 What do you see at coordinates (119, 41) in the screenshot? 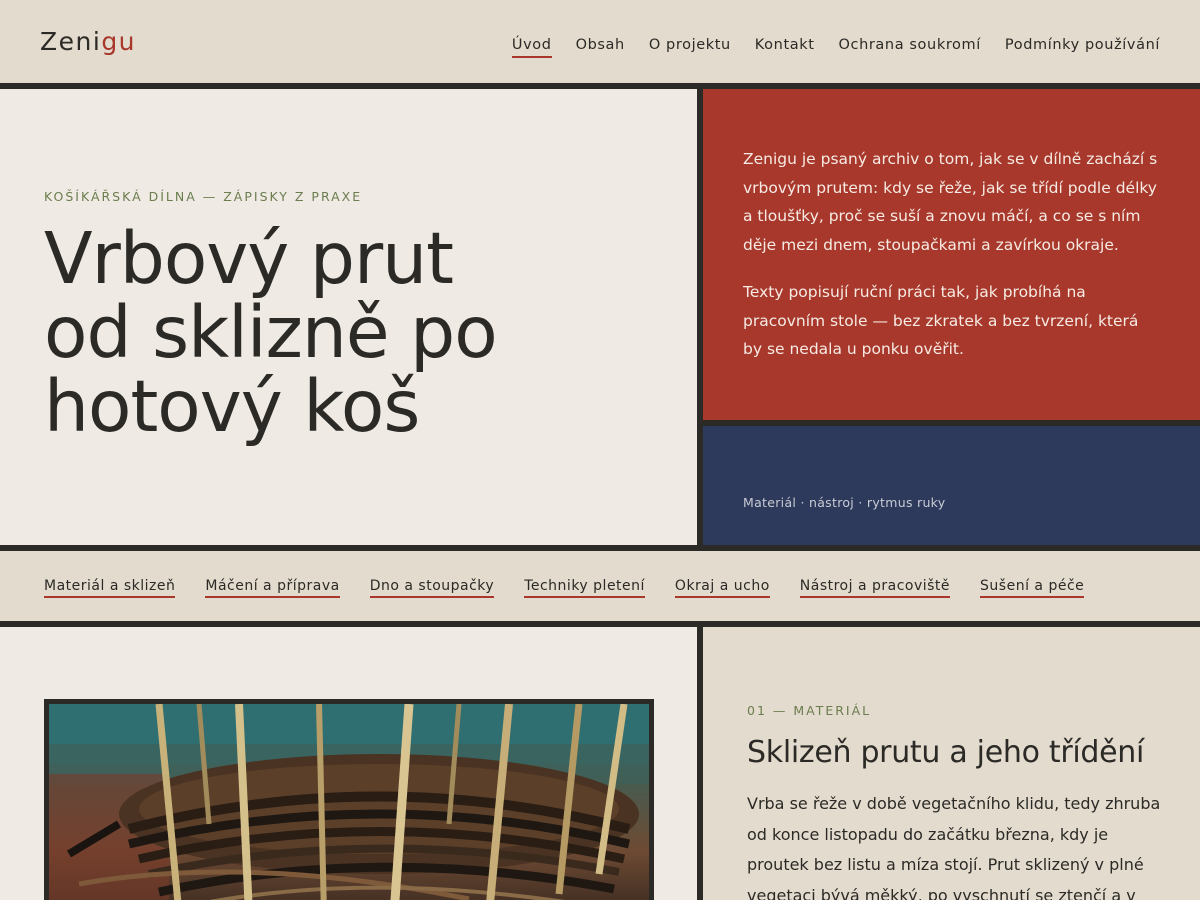
I see `logo-accent: gu` at bounding box center [119, 41].